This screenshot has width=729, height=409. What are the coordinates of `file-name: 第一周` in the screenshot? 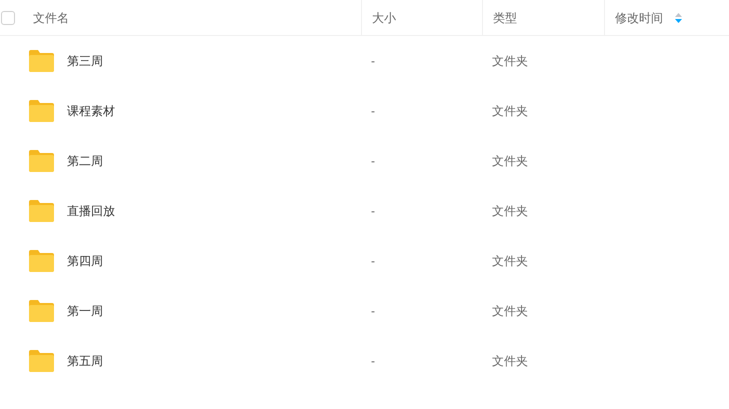 It's located at (85, 311).